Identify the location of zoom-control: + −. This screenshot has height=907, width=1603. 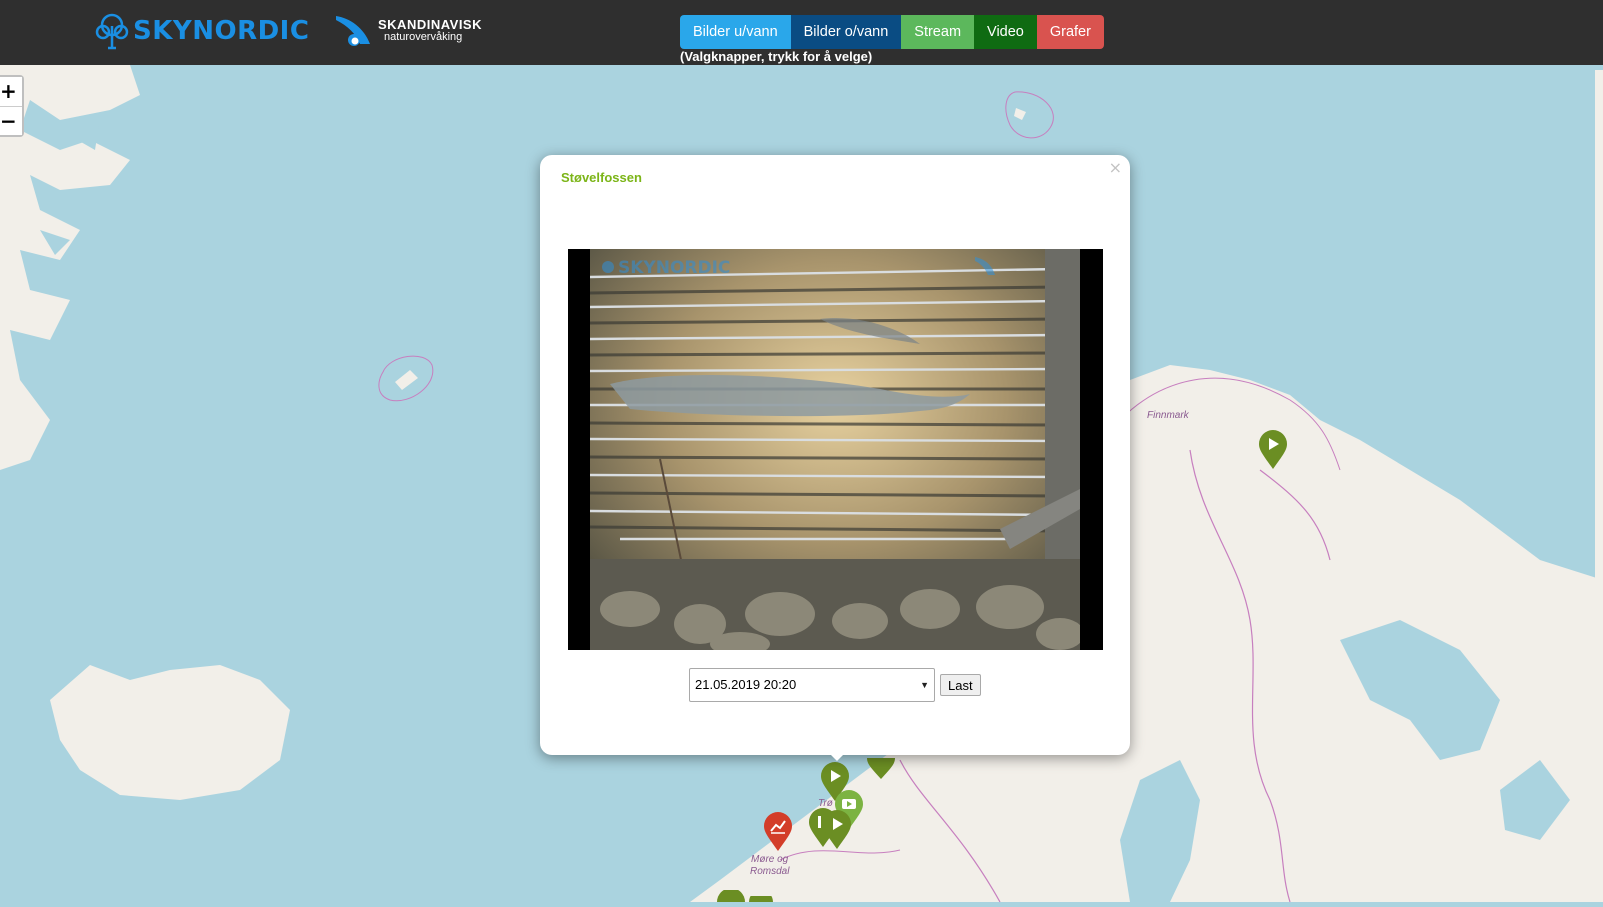
(12, 106).